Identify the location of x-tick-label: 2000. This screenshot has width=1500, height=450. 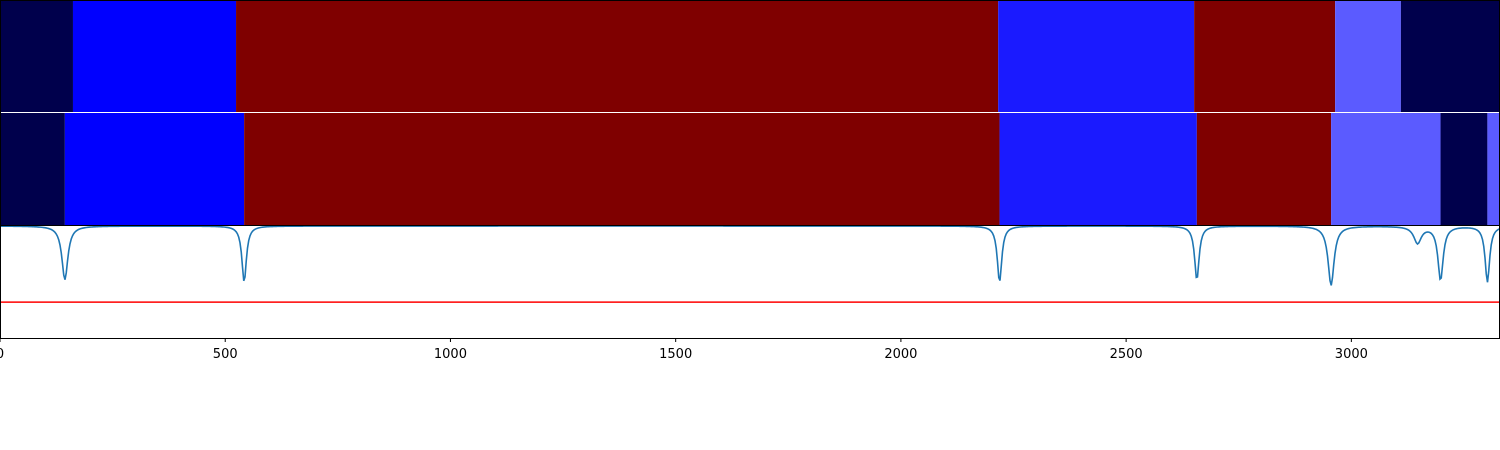
(900, 354).